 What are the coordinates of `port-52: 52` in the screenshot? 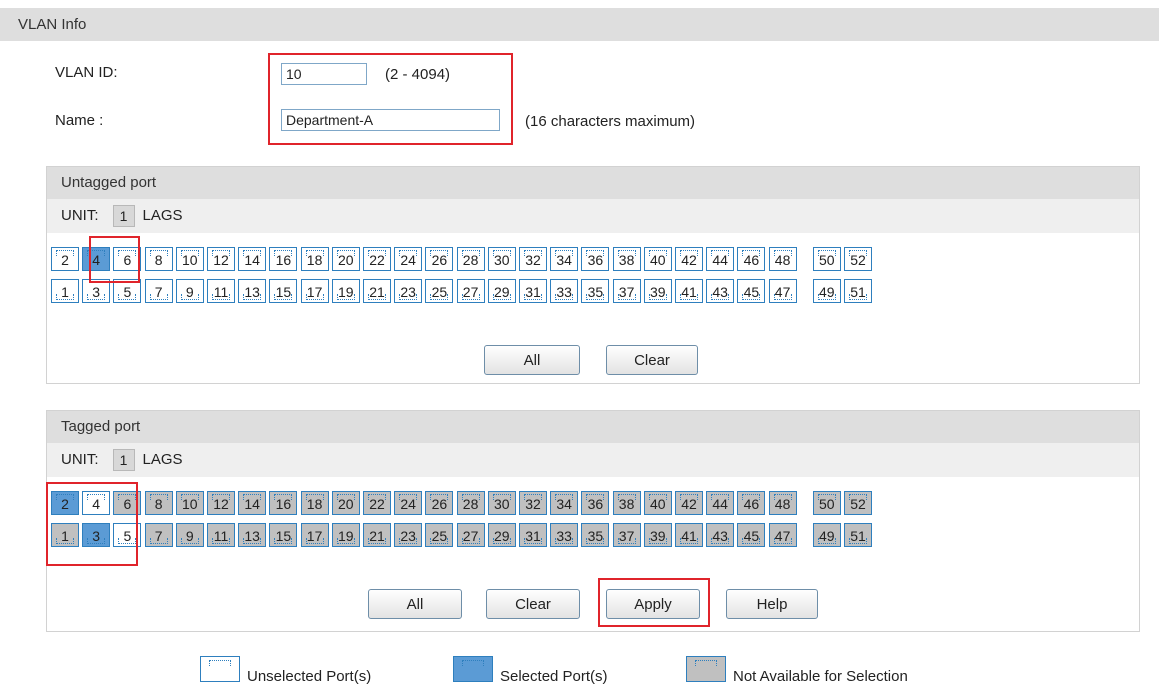 It's located at (858, 259).